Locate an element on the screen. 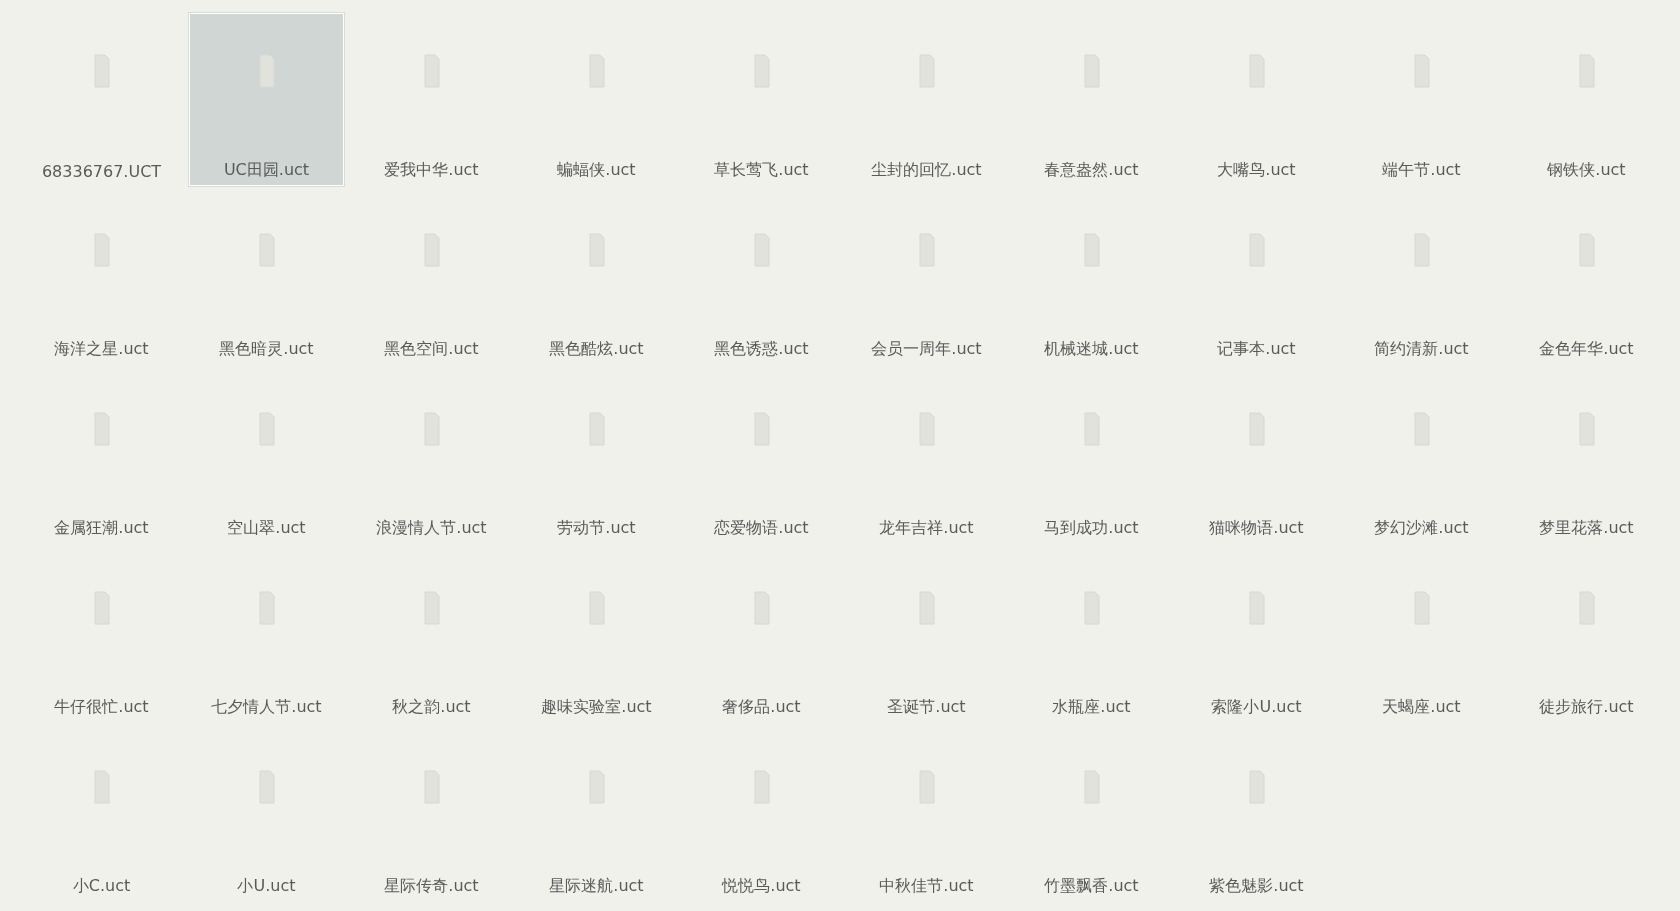  file-name: 梦幻沙滩.uct is located at coordinates (1421, 528).